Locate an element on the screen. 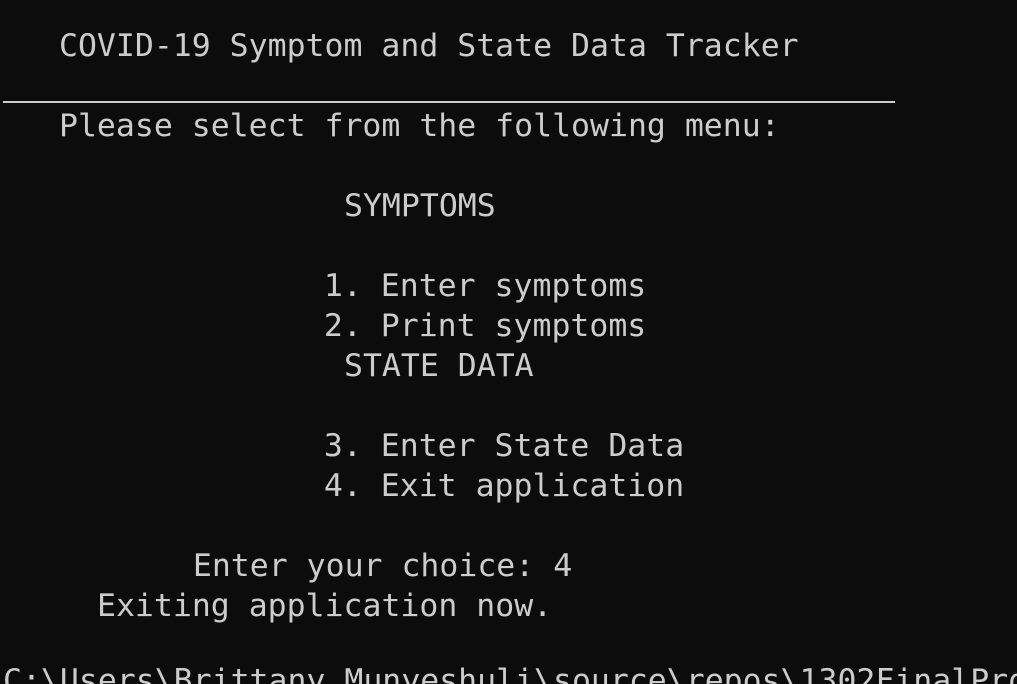  section-heading-state-data: STATE DATA is located at coordinates (439, 366).